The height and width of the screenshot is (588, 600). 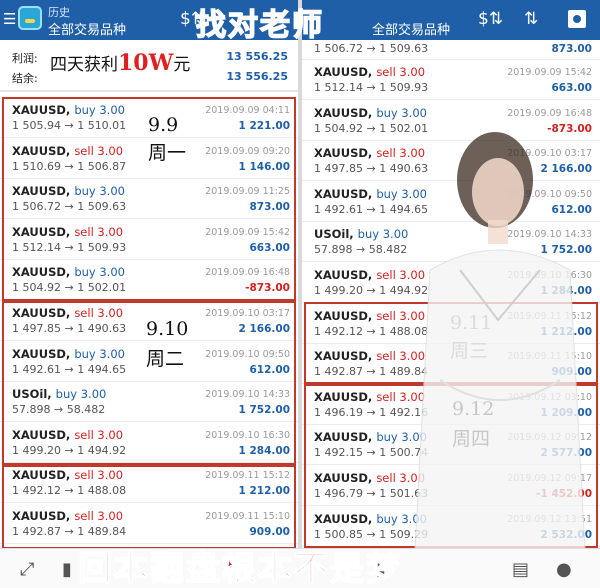 I want to click on day-label-date: 9.10, so click(x=167, y=329).